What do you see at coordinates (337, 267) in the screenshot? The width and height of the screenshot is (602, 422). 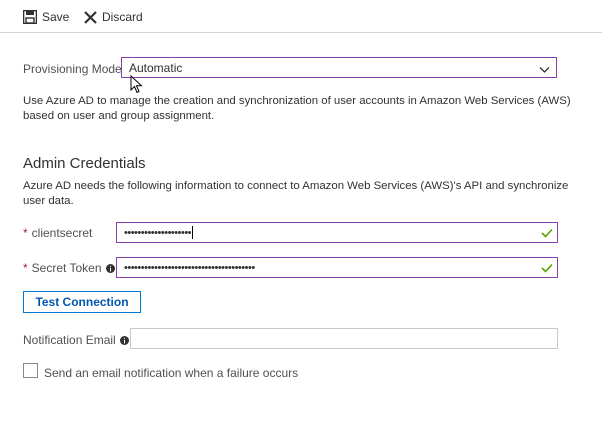 I see `secret-token-input: •••••••••••••••••••••••••••••••••••••••` at bounding box center [337, 267].